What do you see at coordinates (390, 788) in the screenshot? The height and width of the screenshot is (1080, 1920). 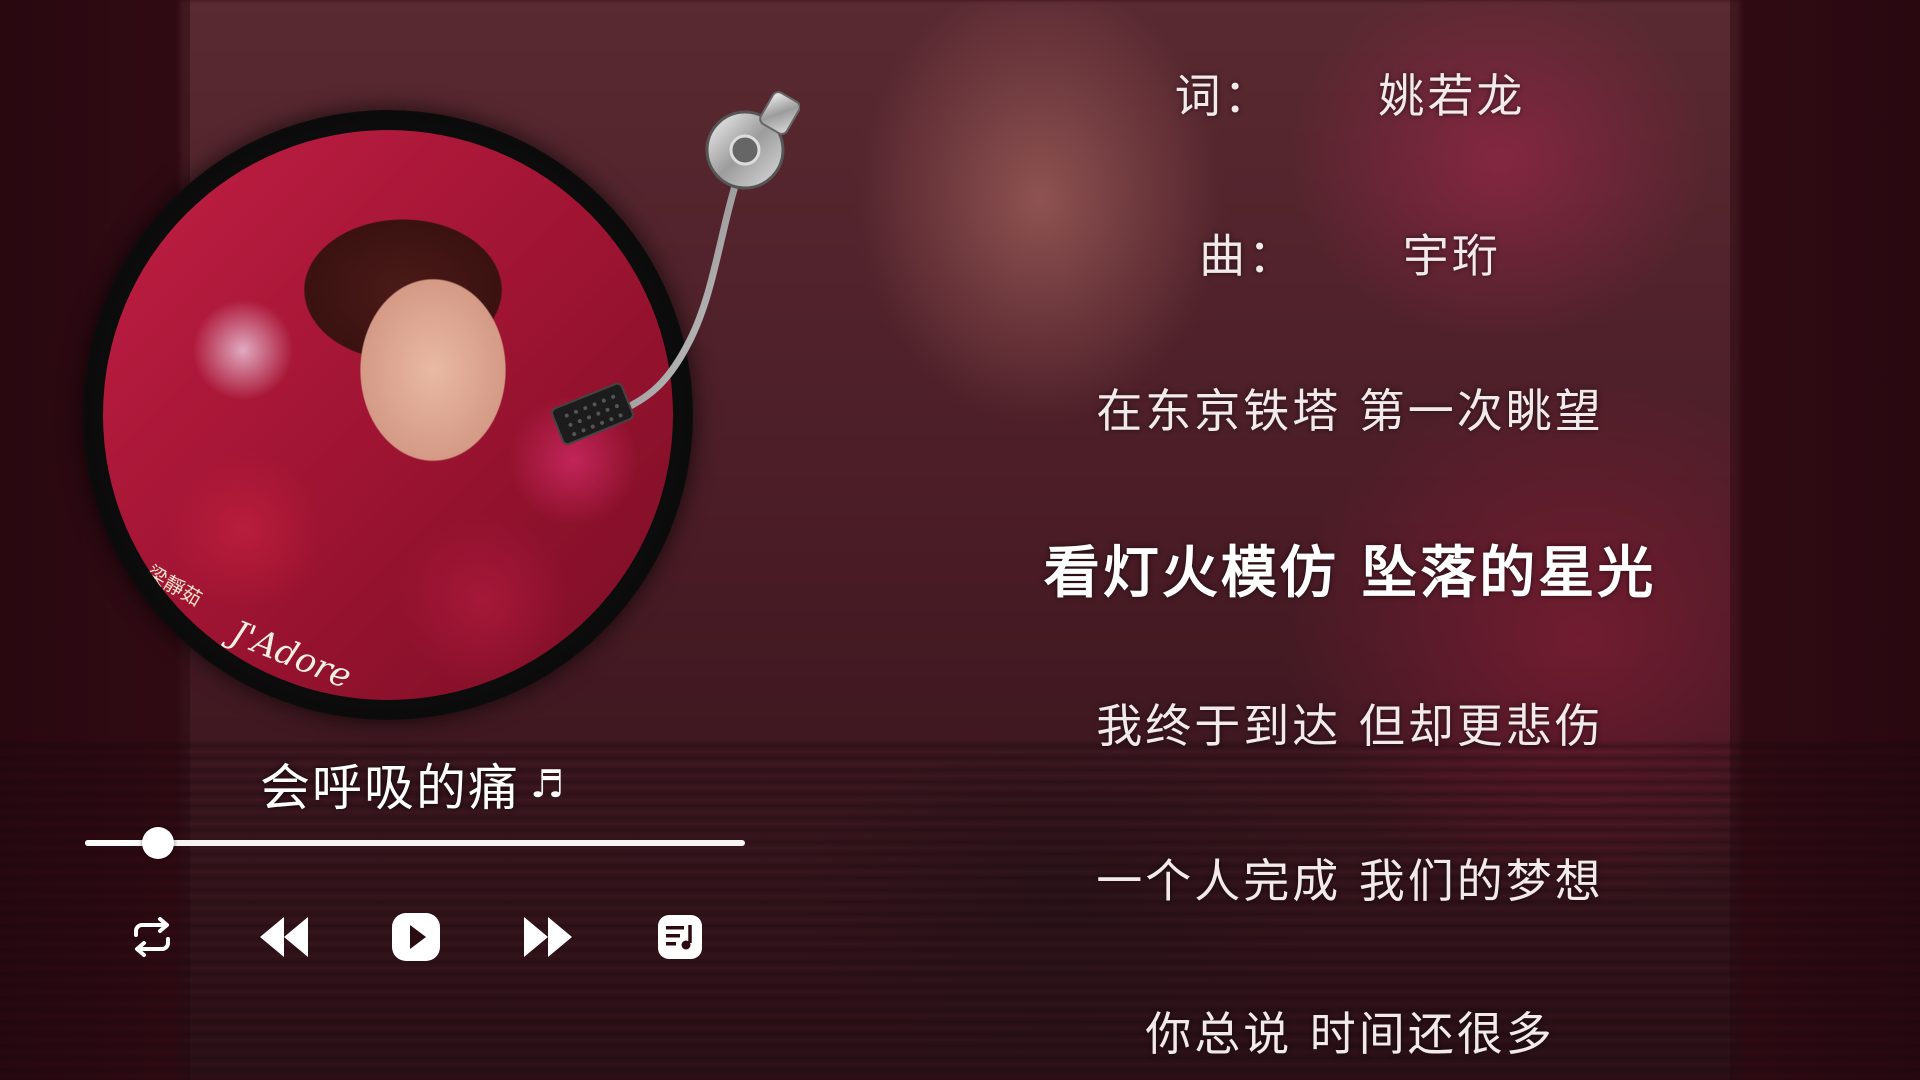 I see `song-title: 会呼吸的痛` at bounding box center [390, 788].